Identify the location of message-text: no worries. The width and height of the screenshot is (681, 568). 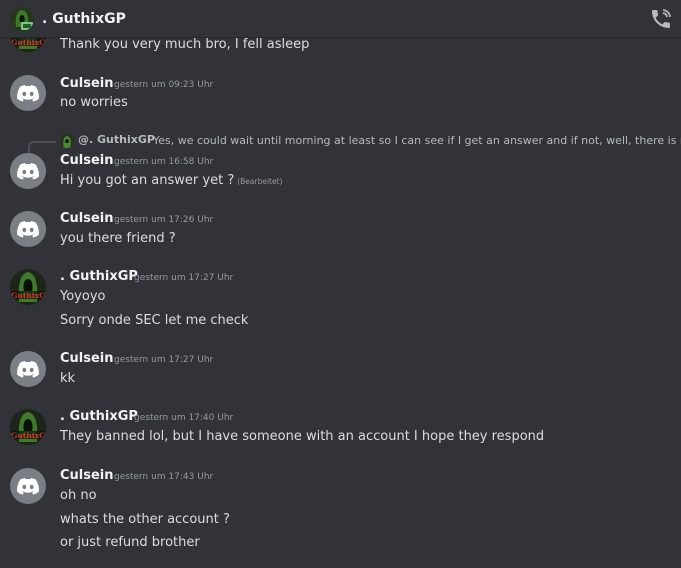
(94, 102).